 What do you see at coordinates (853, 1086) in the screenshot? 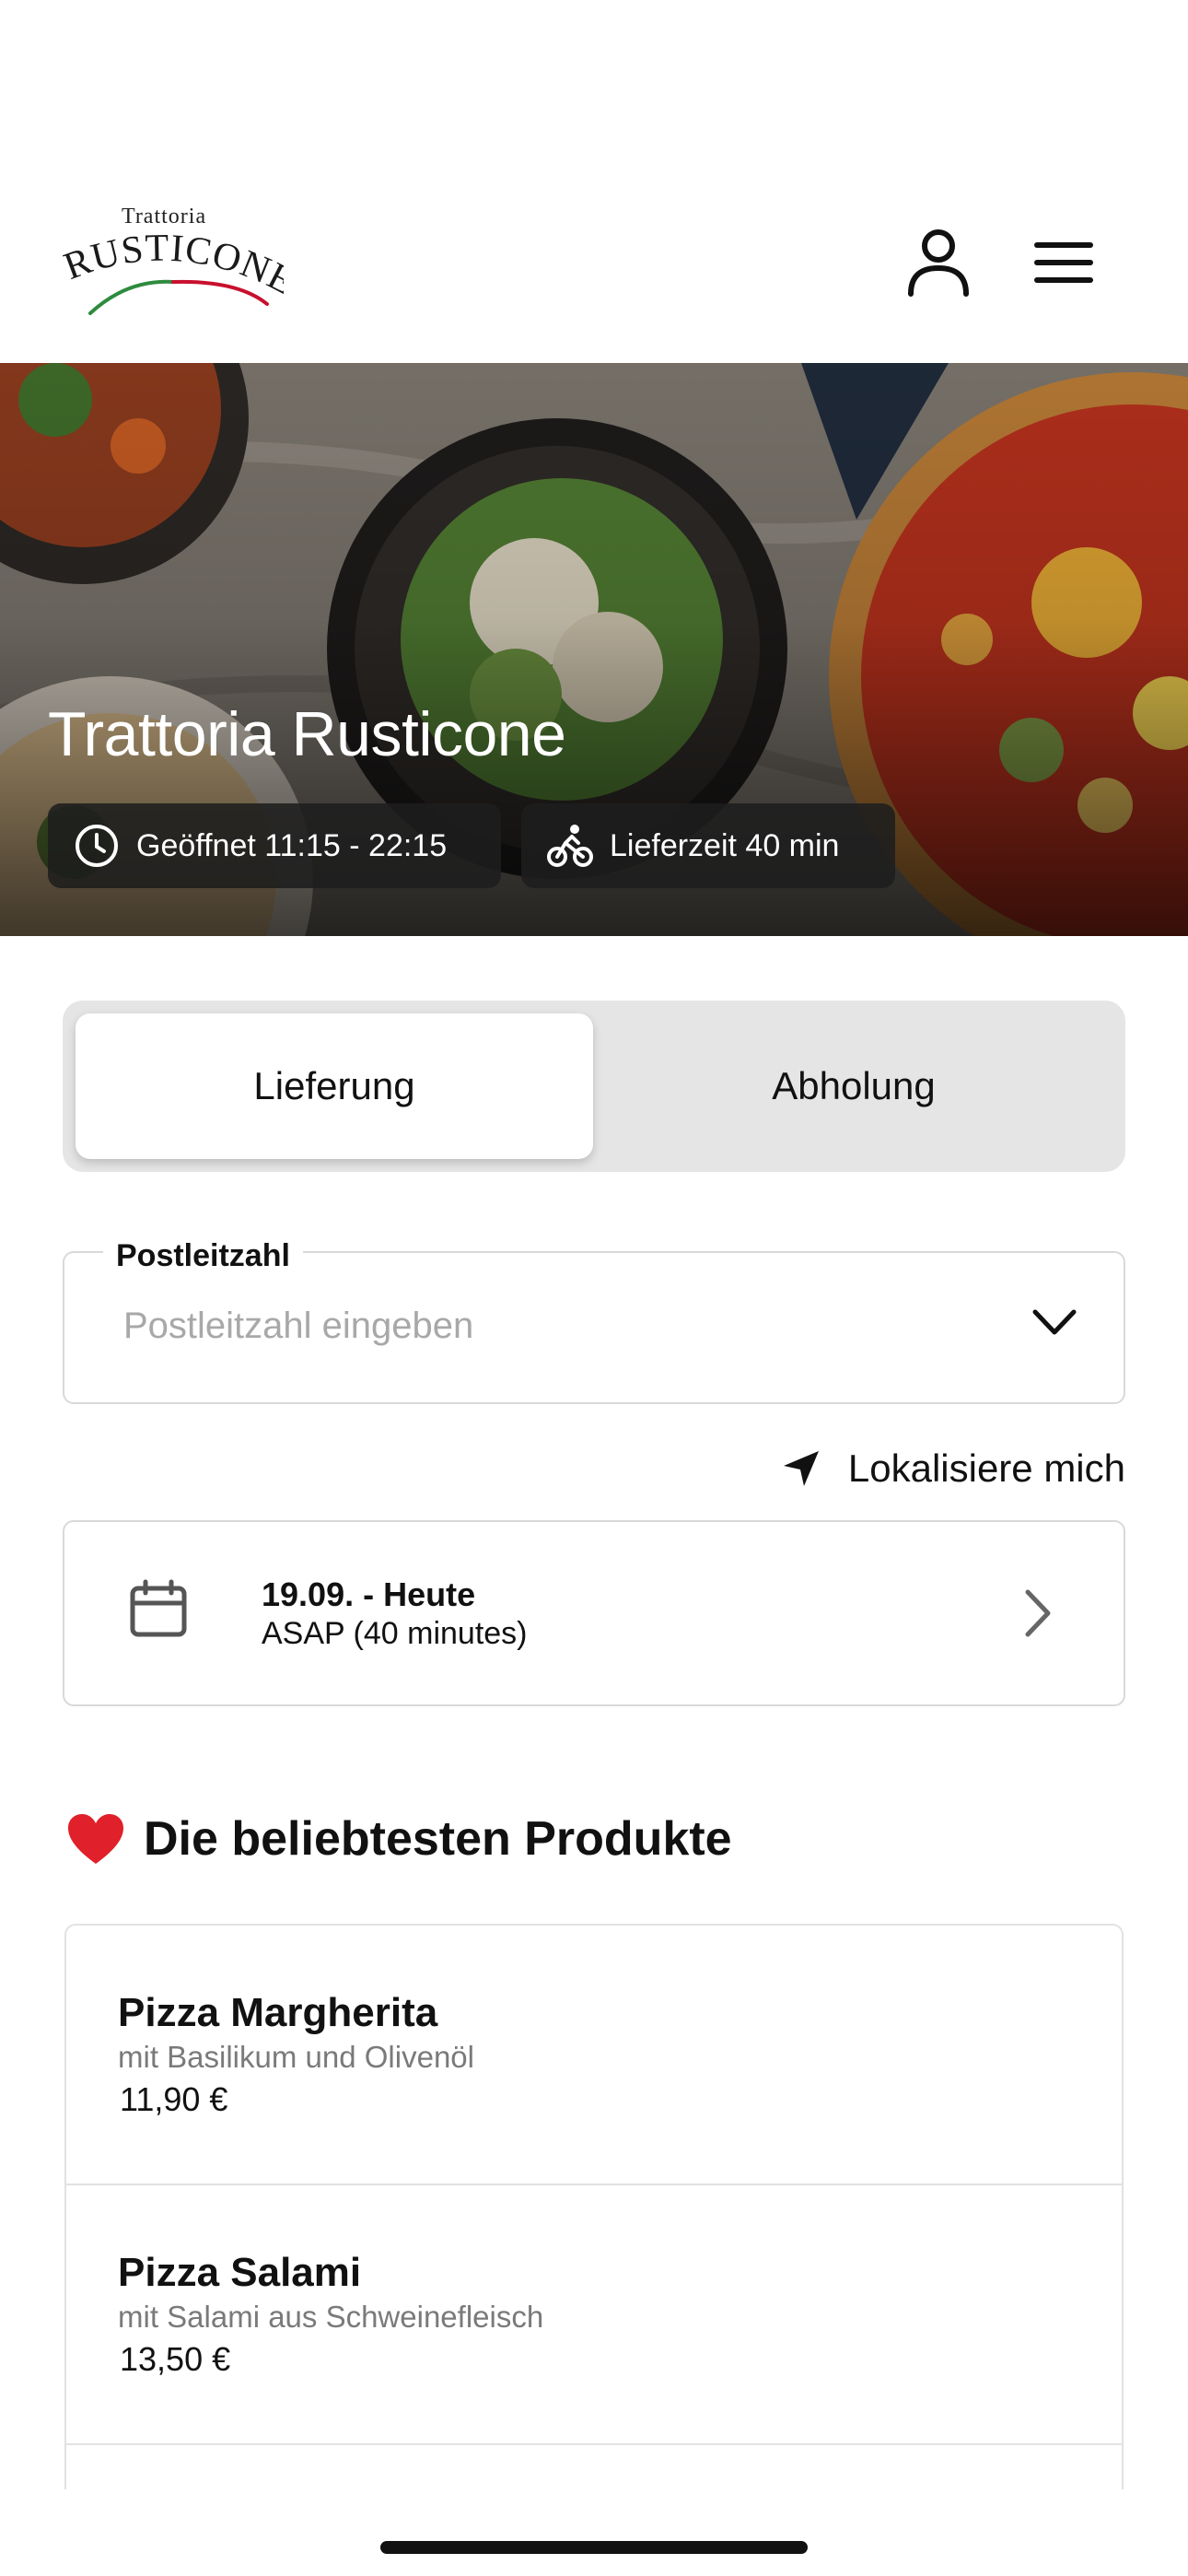
I see `pickup-tab: Abholung` at bounding box center [853, 1086].